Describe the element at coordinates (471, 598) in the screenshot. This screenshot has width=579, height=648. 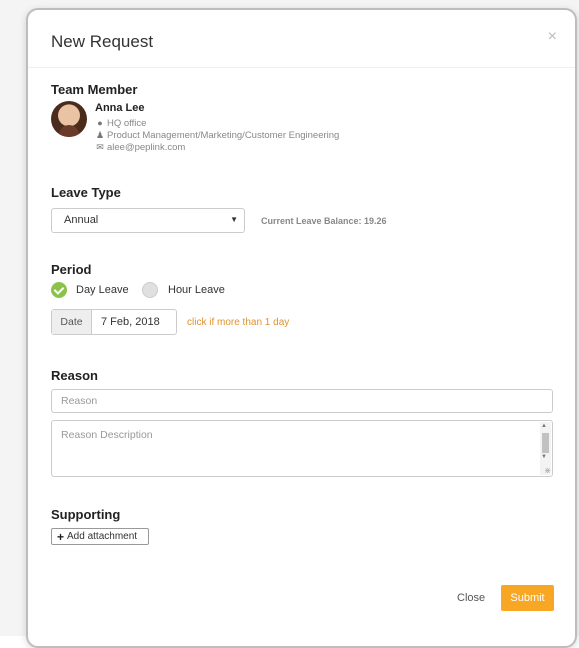
I see `close-button: Close` at that location.